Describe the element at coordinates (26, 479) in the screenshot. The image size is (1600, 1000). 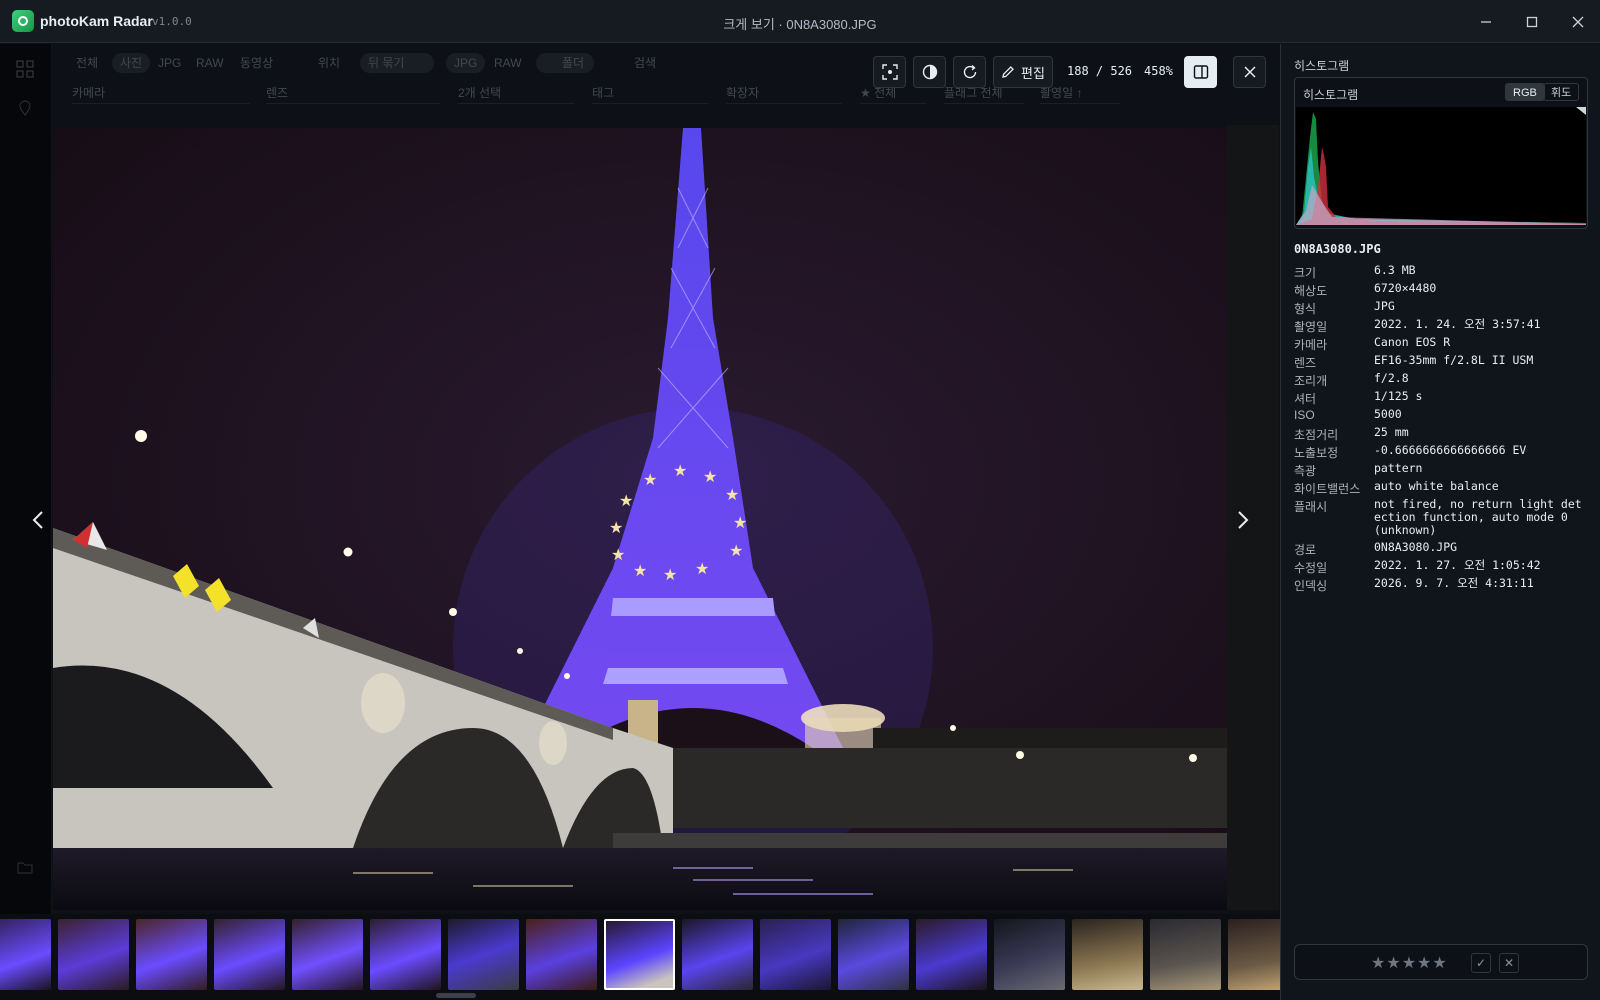
I see `background-sidebar` at that location.